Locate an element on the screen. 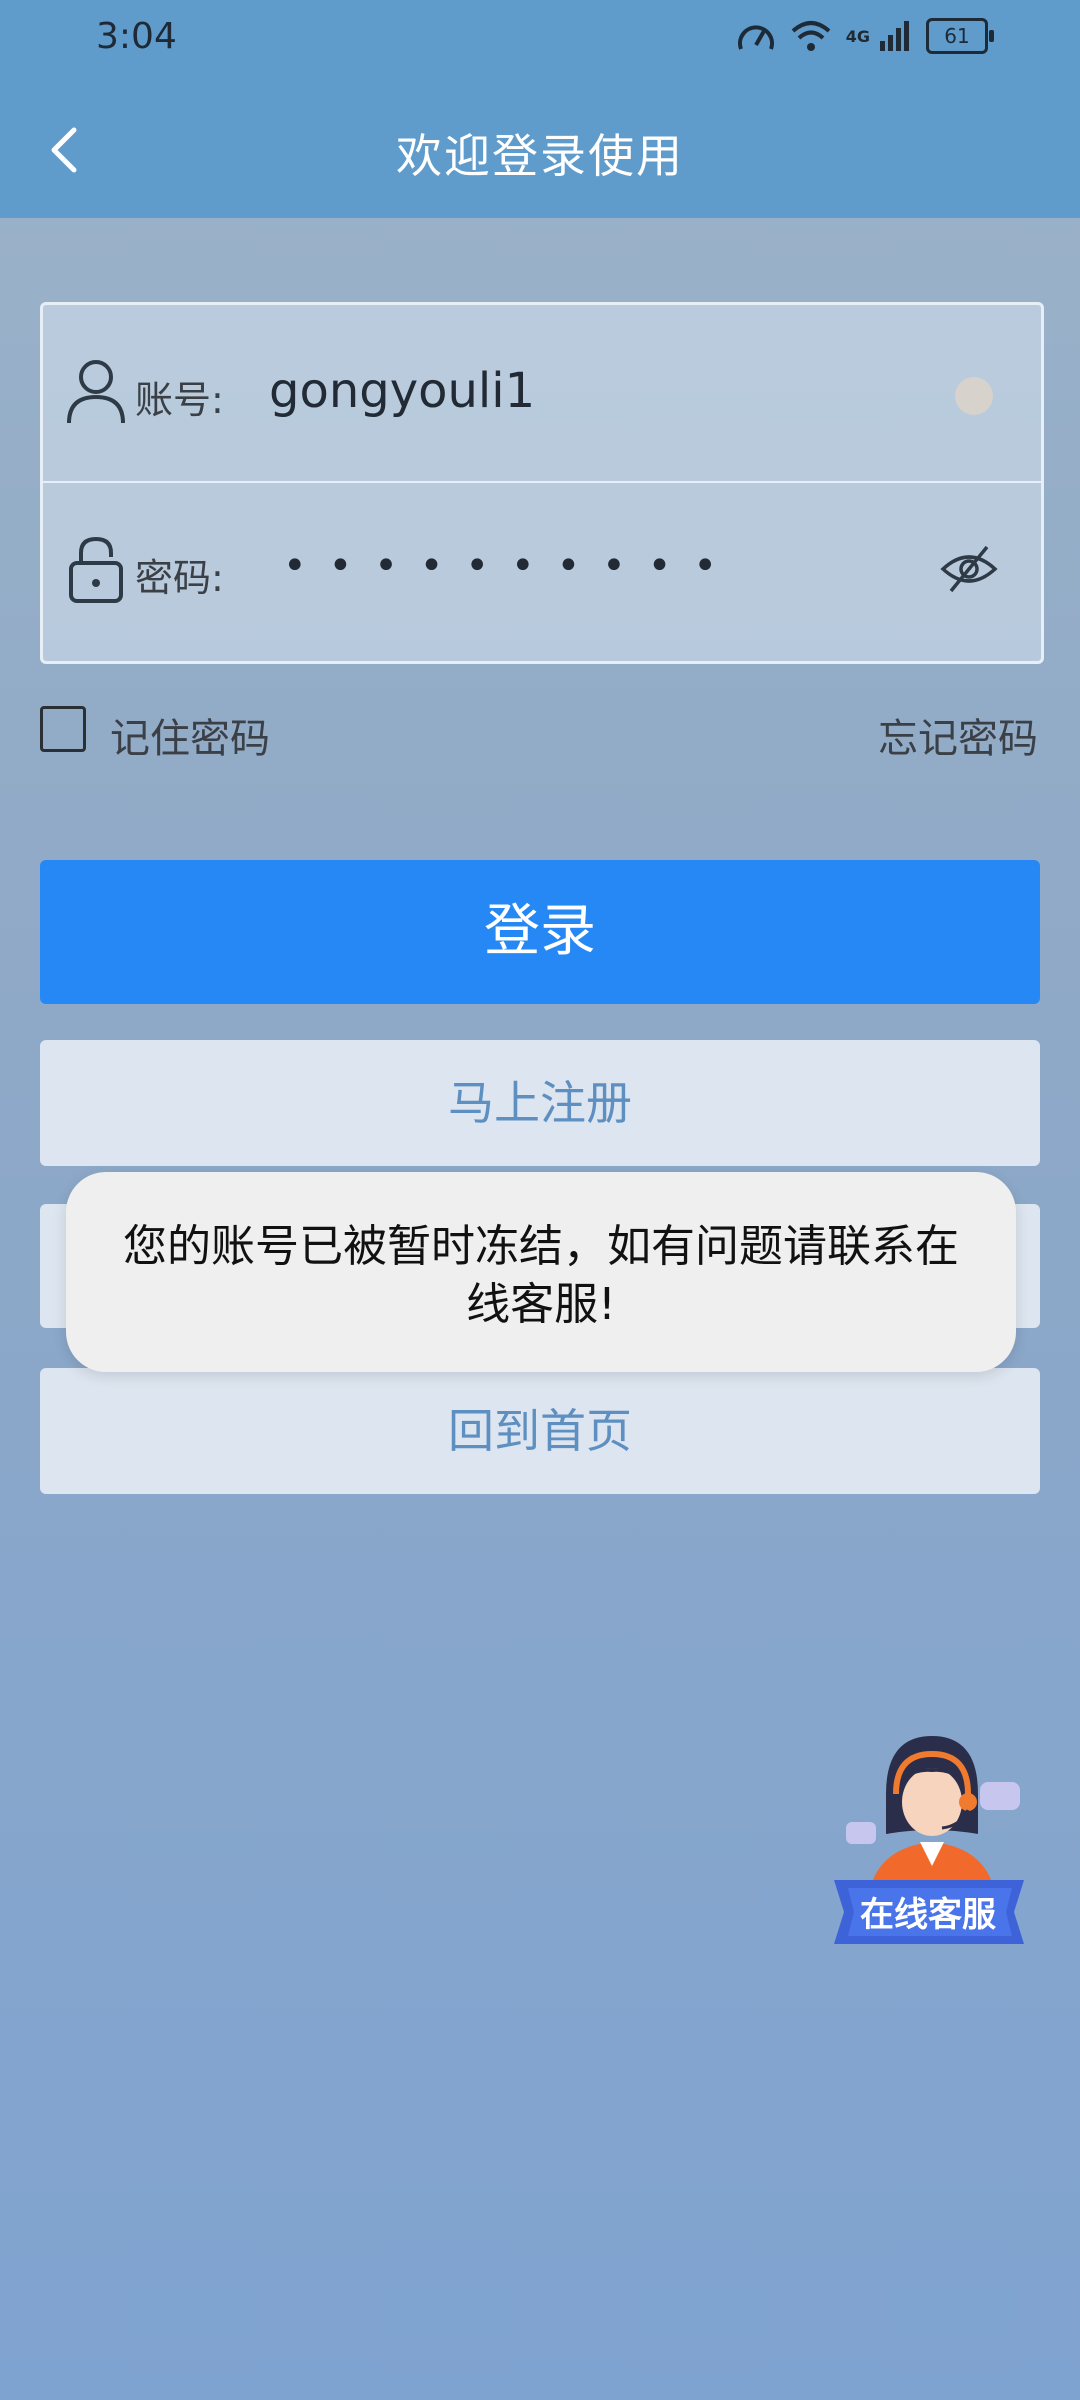 The width and height of the screenshot is (1080, 2400). status-icons: 4G 61 is located at coordinates (865, 36).